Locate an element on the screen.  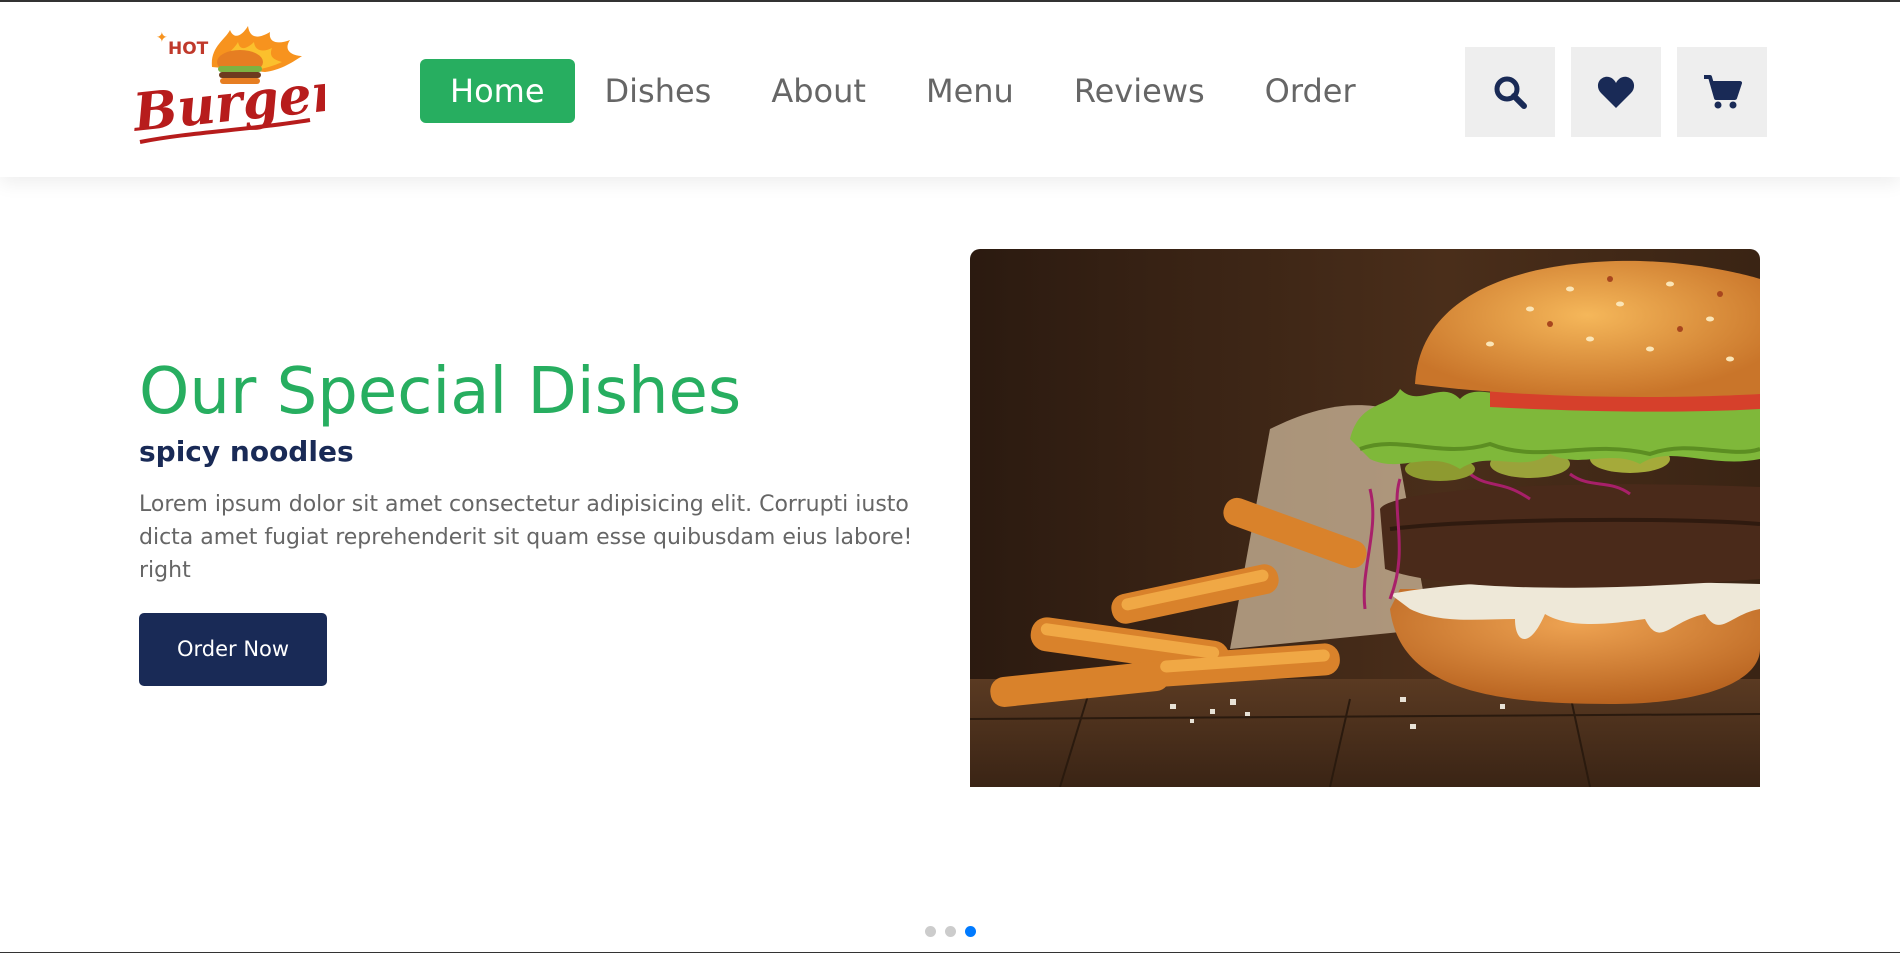
nav-about: About is located at coordinates (818, 91).